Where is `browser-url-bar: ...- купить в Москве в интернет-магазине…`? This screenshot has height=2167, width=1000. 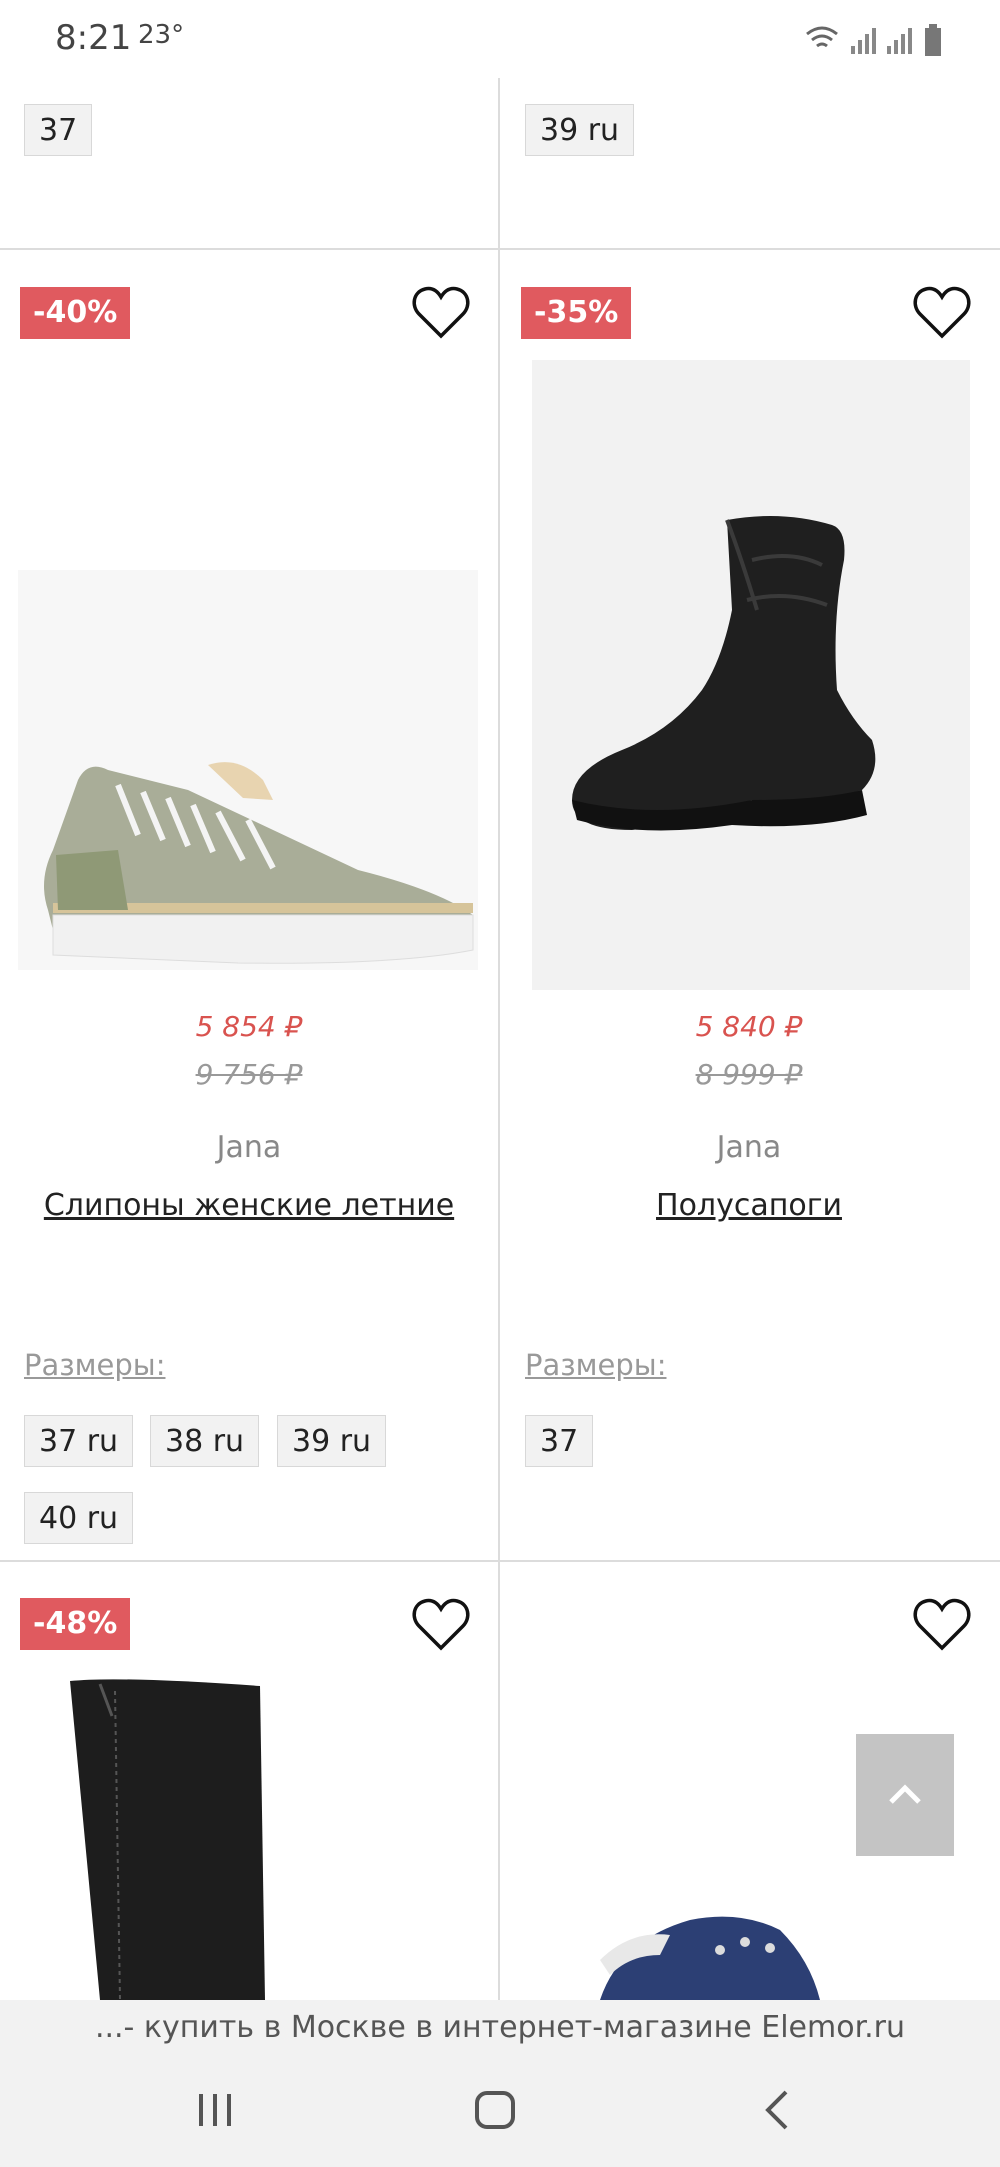
browser-url-bar: ...- купить в Москве в интернет-магазине… is located at coordinates (500, 2028).